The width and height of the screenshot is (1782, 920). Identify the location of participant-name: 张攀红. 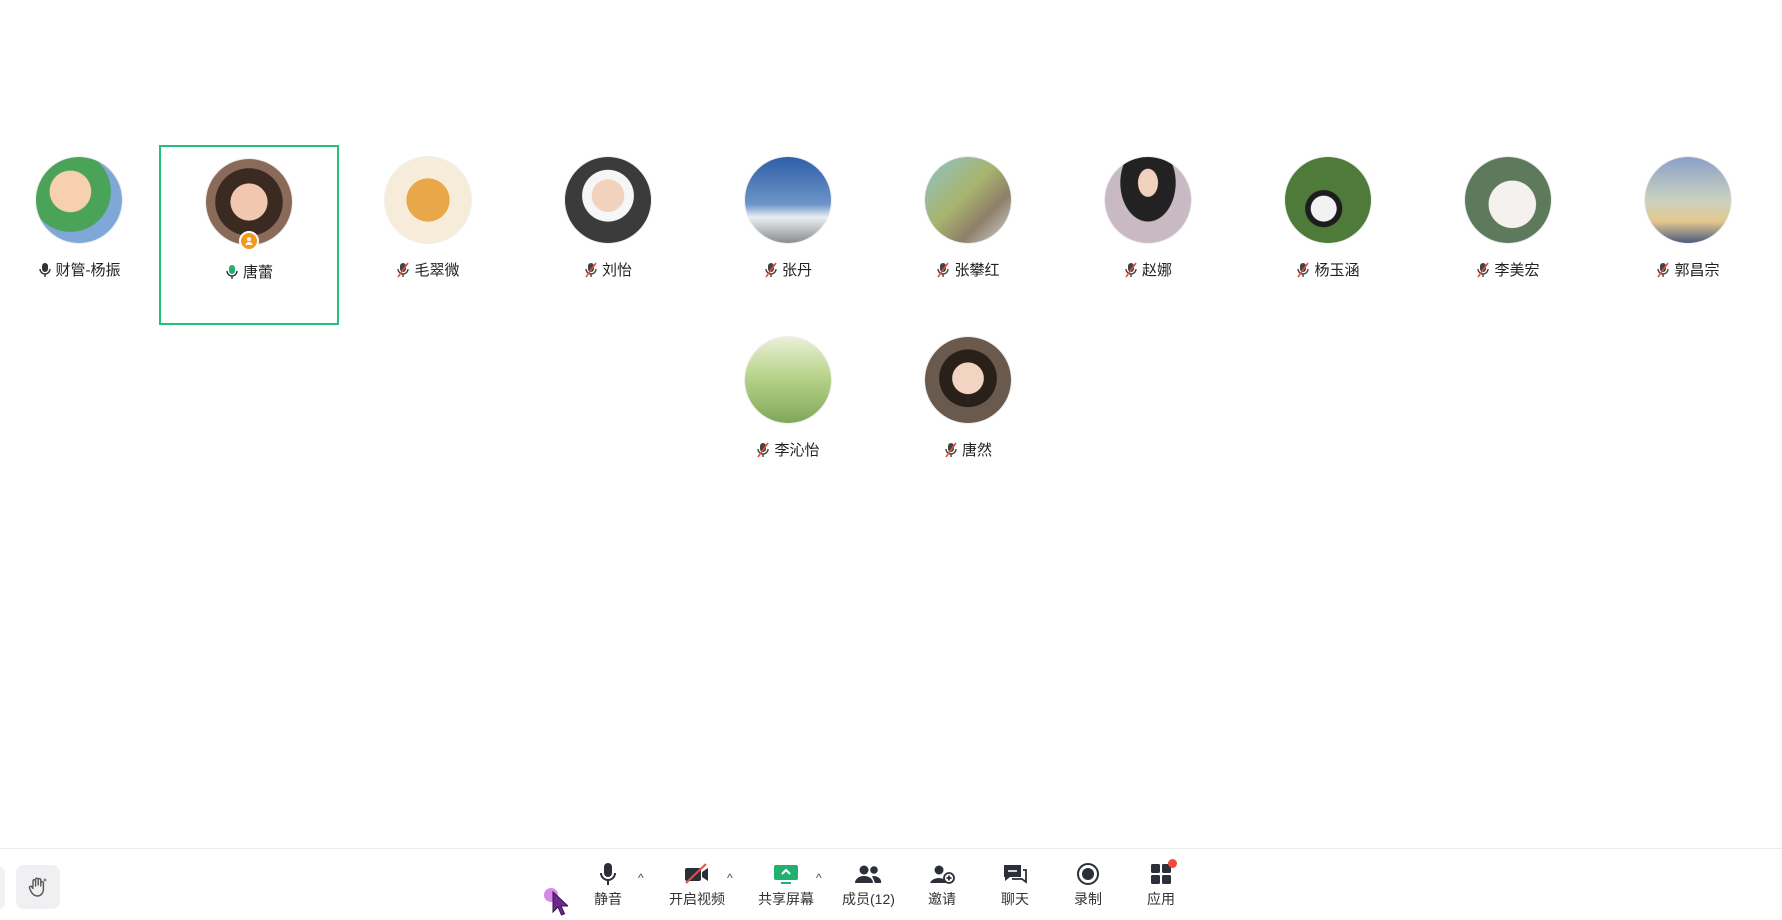
(977, 270).